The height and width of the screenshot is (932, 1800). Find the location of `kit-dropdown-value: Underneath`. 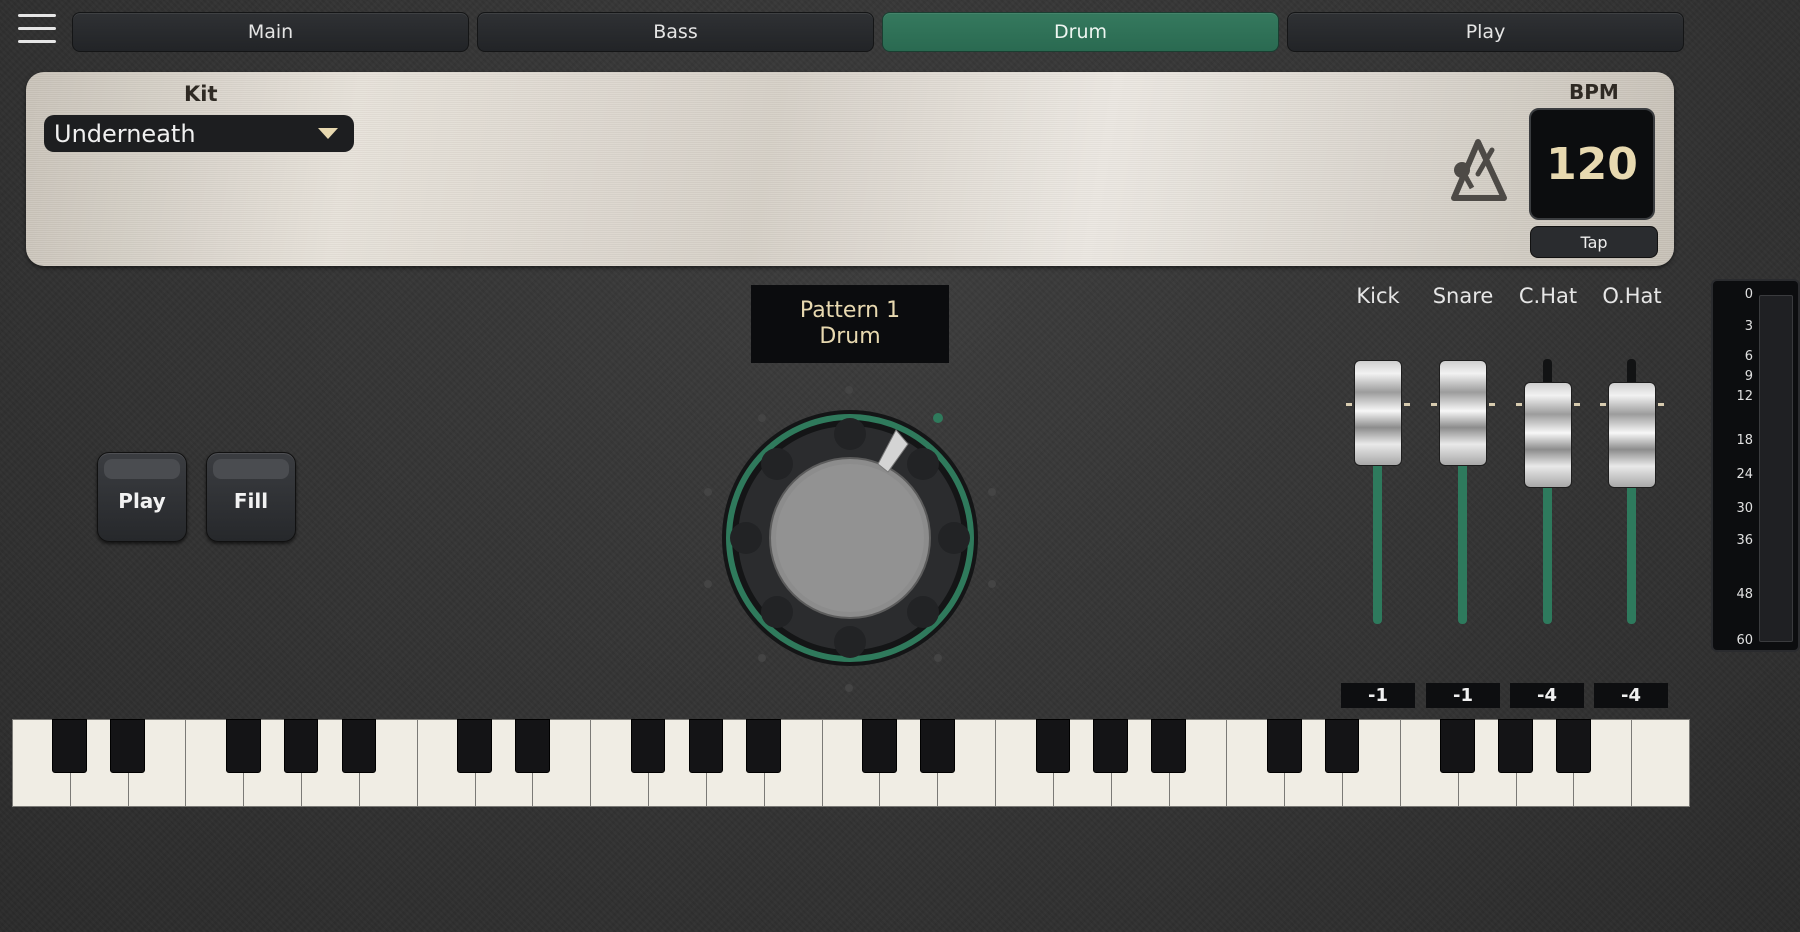

kit-dropdown-value: Underneath is located at coordinates (125, 133).